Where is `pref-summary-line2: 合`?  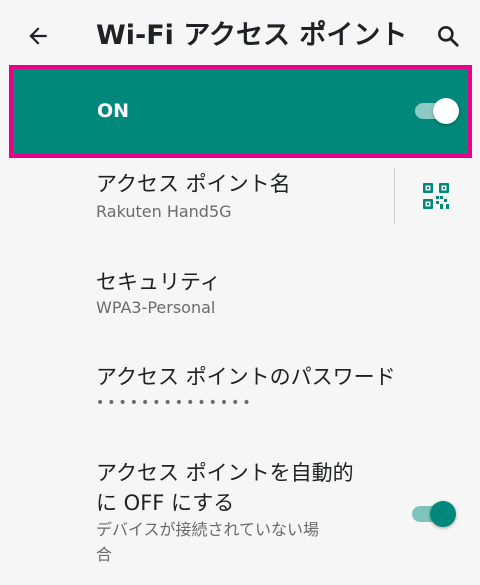 pref-summary-line2: 合 is located at coordinates (104, 554).